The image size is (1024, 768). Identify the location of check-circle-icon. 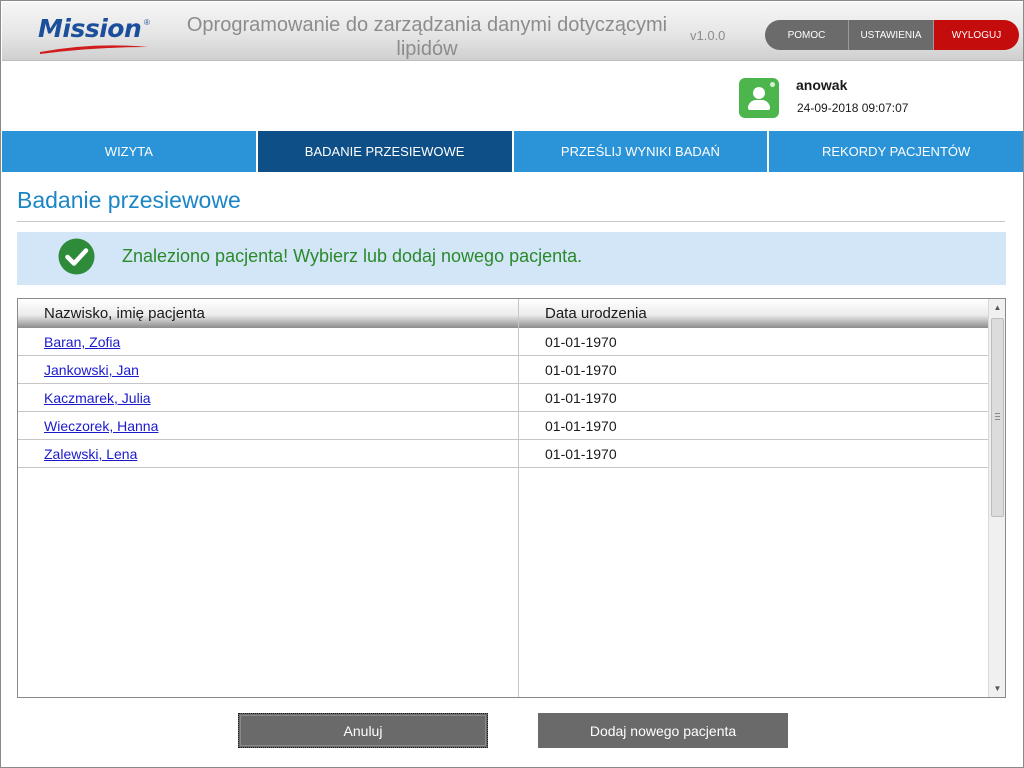
(76, 256).